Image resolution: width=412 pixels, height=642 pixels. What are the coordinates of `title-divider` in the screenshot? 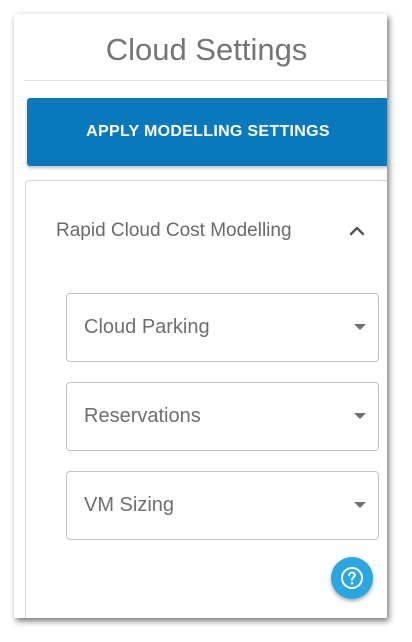 It's located at (205, 80).